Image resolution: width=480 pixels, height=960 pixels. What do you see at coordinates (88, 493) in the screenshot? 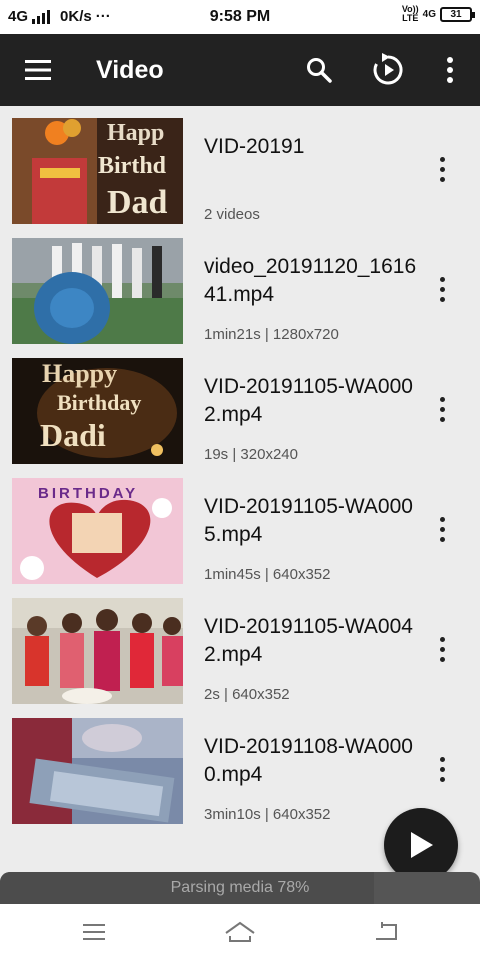
I see `svg-text: BIRTHDAY` at bounding box center [88, 493].